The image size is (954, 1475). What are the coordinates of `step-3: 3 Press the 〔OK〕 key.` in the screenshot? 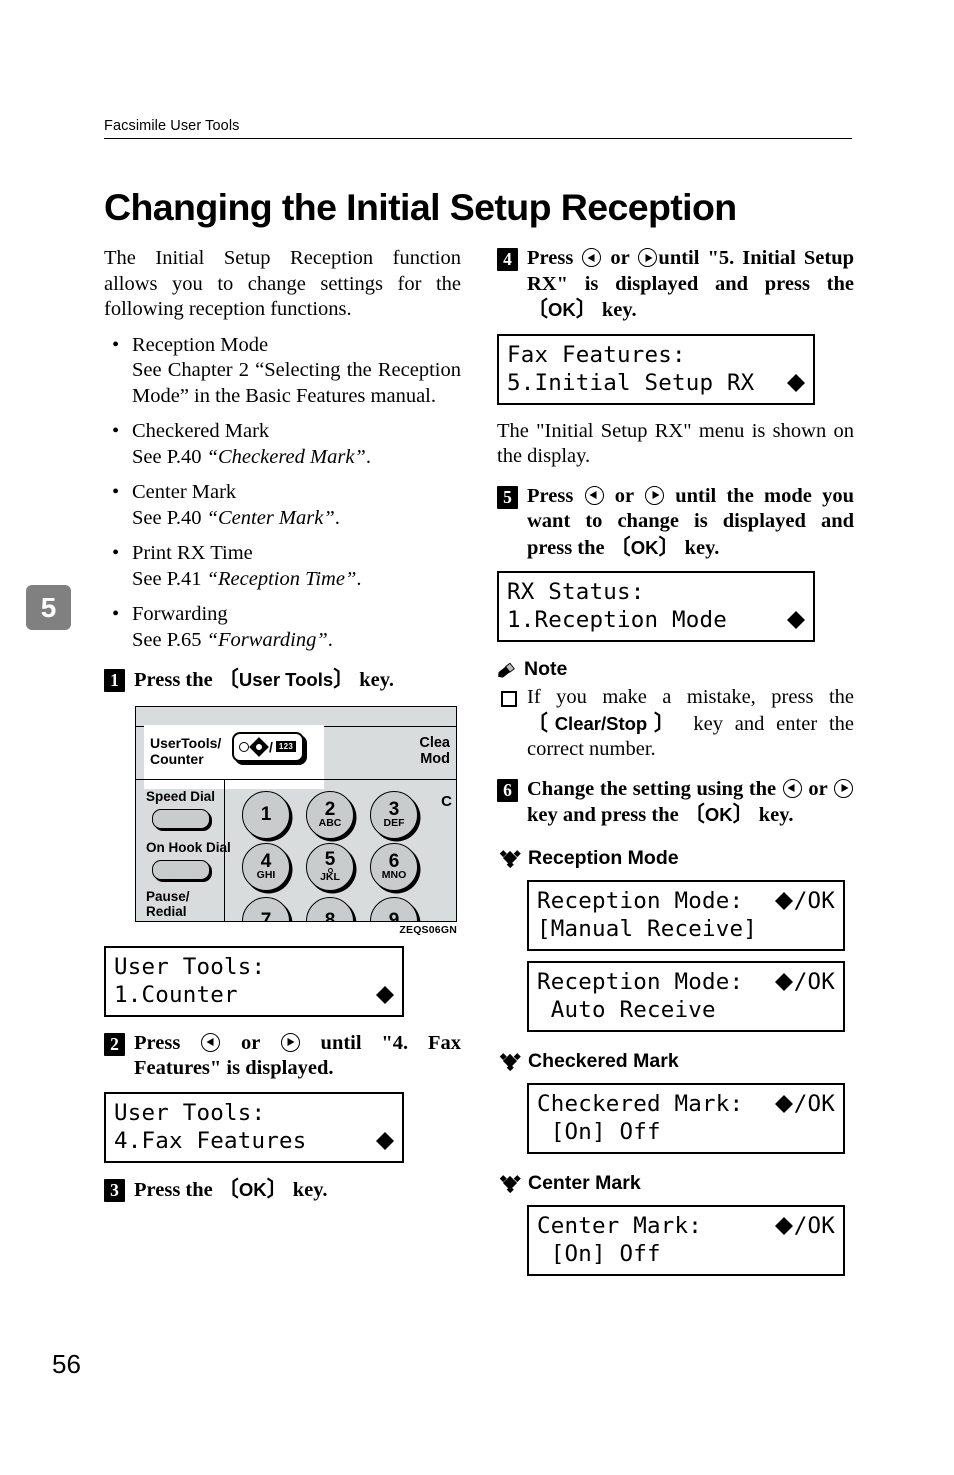 It's located at (282, 1190).